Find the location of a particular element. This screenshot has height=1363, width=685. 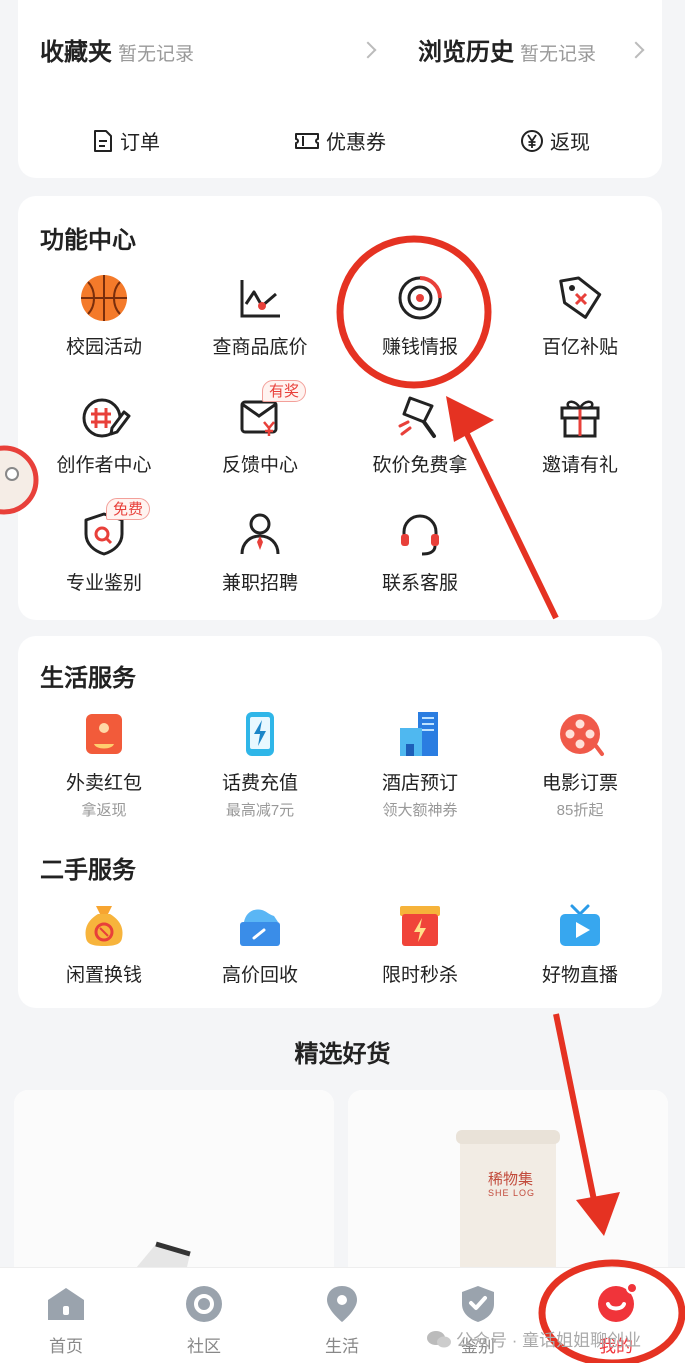

takeout-icon is located at coordinates (104, 734).